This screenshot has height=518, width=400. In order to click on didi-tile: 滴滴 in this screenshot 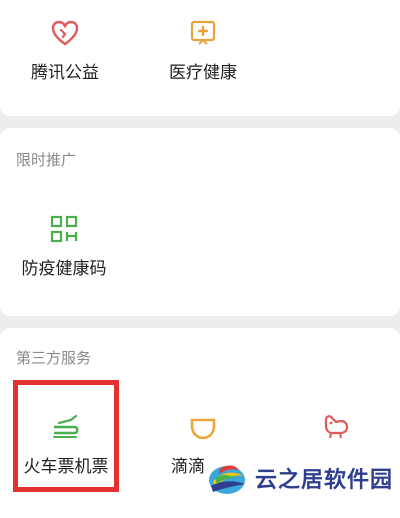, I will do `click(203, 444)`.